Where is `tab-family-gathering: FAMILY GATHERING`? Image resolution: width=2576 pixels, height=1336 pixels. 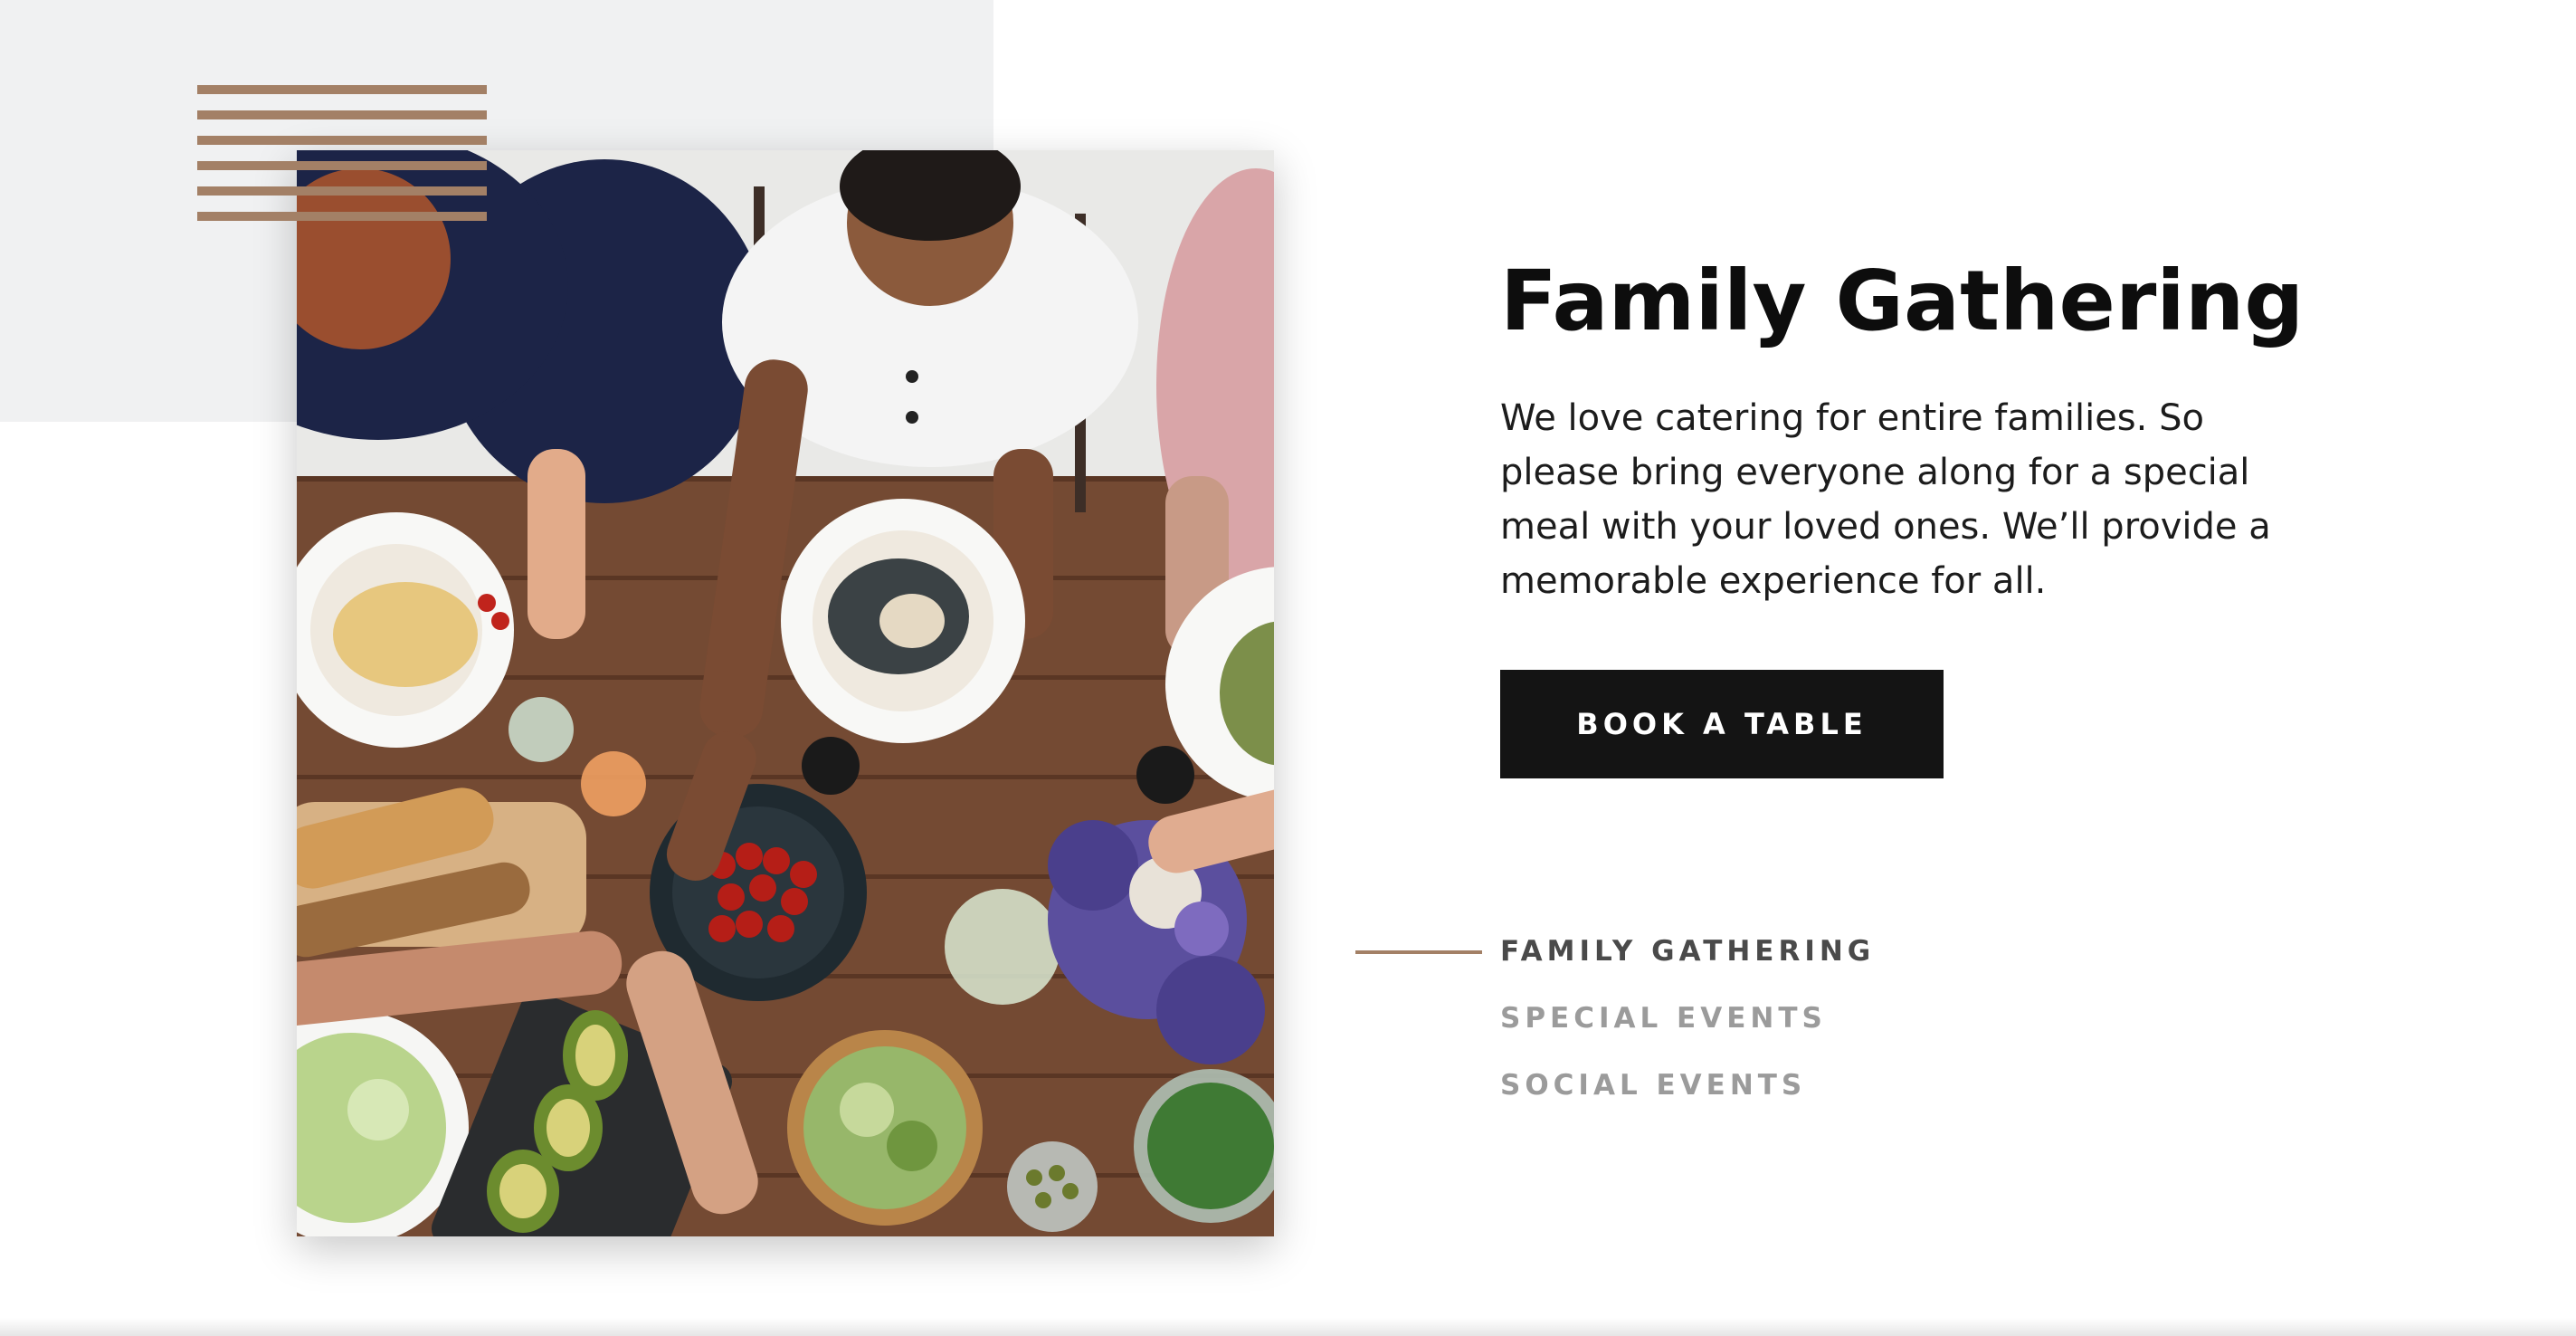
tab-family-gathering: FAMILY GATHERING is located at coordinates (1687, 962).